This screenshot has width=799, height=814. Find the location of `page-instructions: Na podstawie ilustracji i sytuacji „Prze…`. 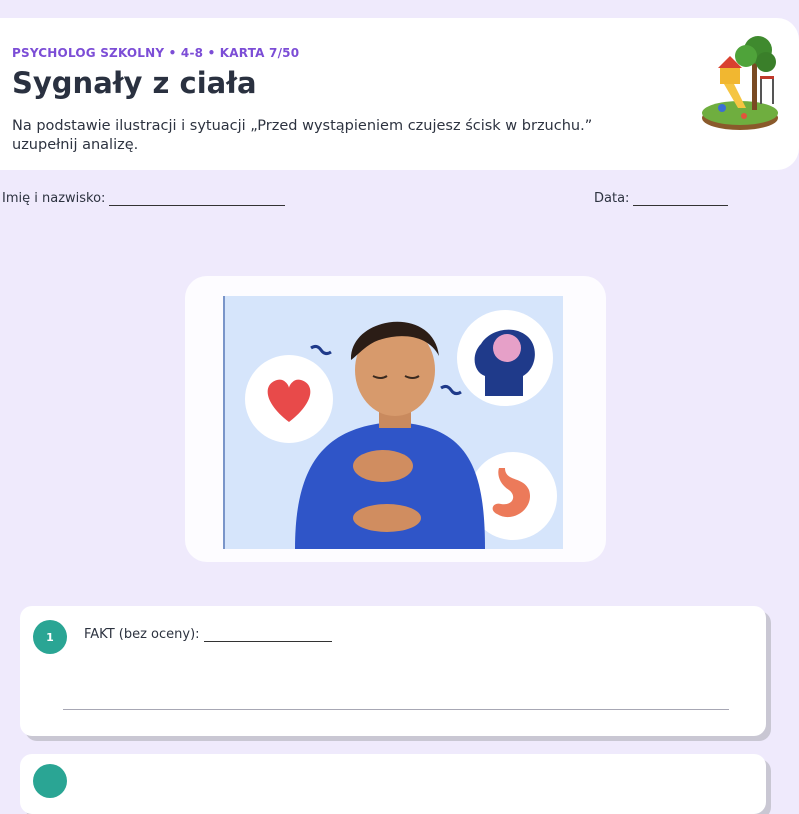

page-instructions: Na podstawie ilustracji i sytuacji „Prze… is located at coordinates (302, 135).